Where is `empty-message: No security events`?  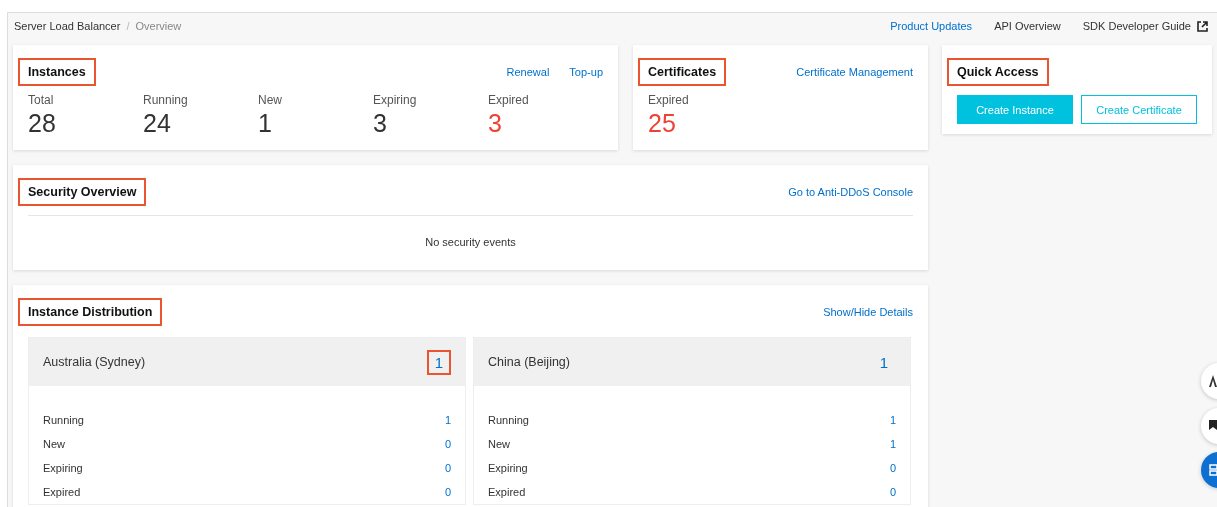 empty-message: No security events is located at coordinates (470, 242).